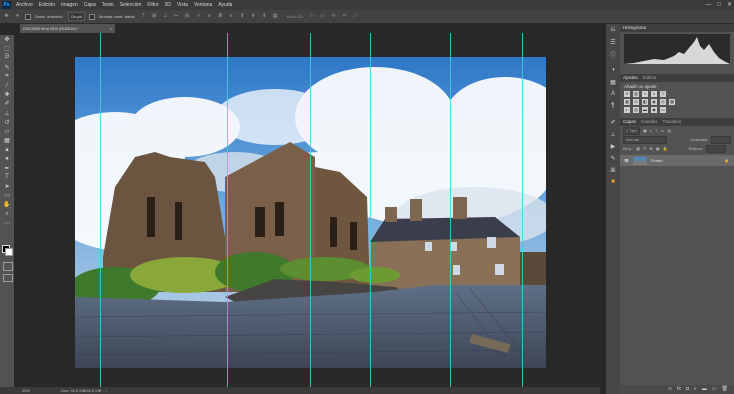 Image resolution: width=734 pixels, height=394 pixels. Describe the element at coordinates (225, 5) in the screenshot. I see `menu-ayuda: Ayuda` at that location.